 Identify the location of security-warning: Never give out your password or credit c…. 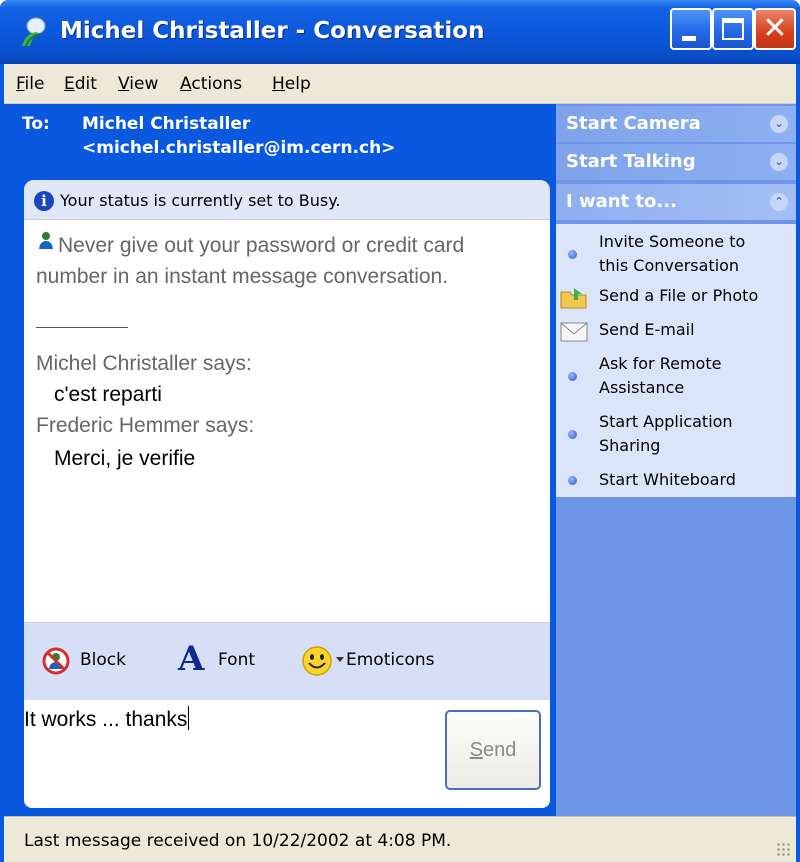
(250, 261).